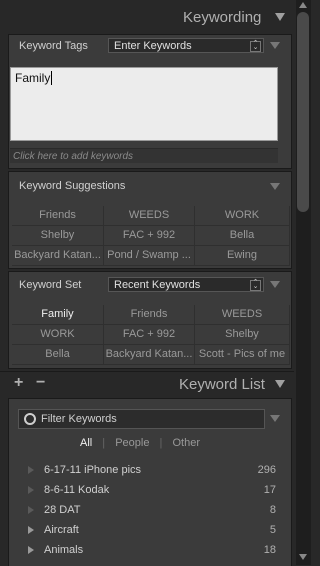 Image resolution: width=320 pixels, height=566 pixels. I want to click on scrollbar-thumb, so click(303, 112).